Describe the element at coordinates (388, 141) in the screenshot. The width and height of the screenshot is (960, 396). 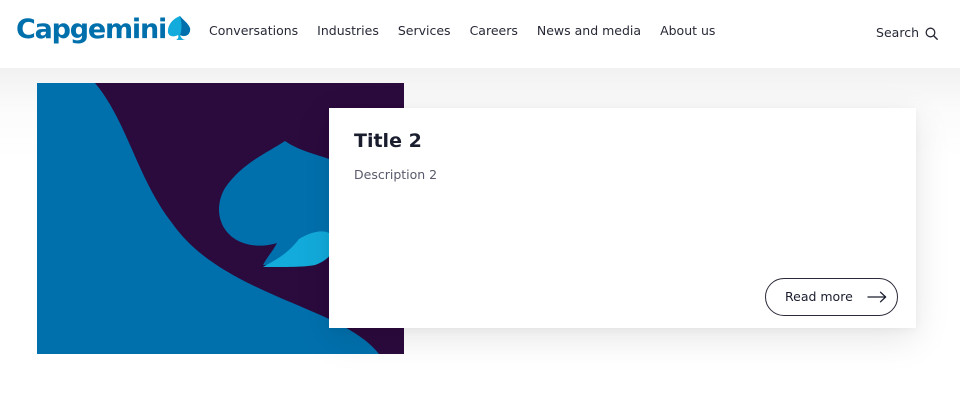
I see `card-title: Title 2` at that location.